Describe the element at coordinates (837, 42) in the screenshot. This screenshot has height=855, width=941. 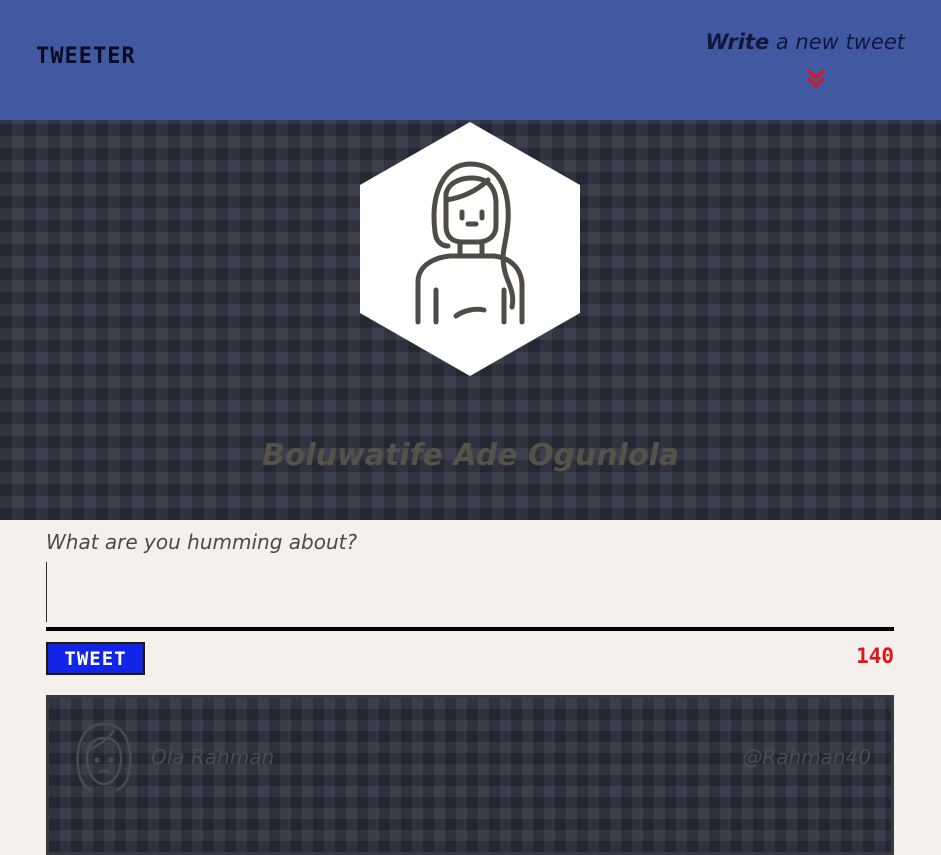
I see `write-rest-label: a new tweet` at that location.